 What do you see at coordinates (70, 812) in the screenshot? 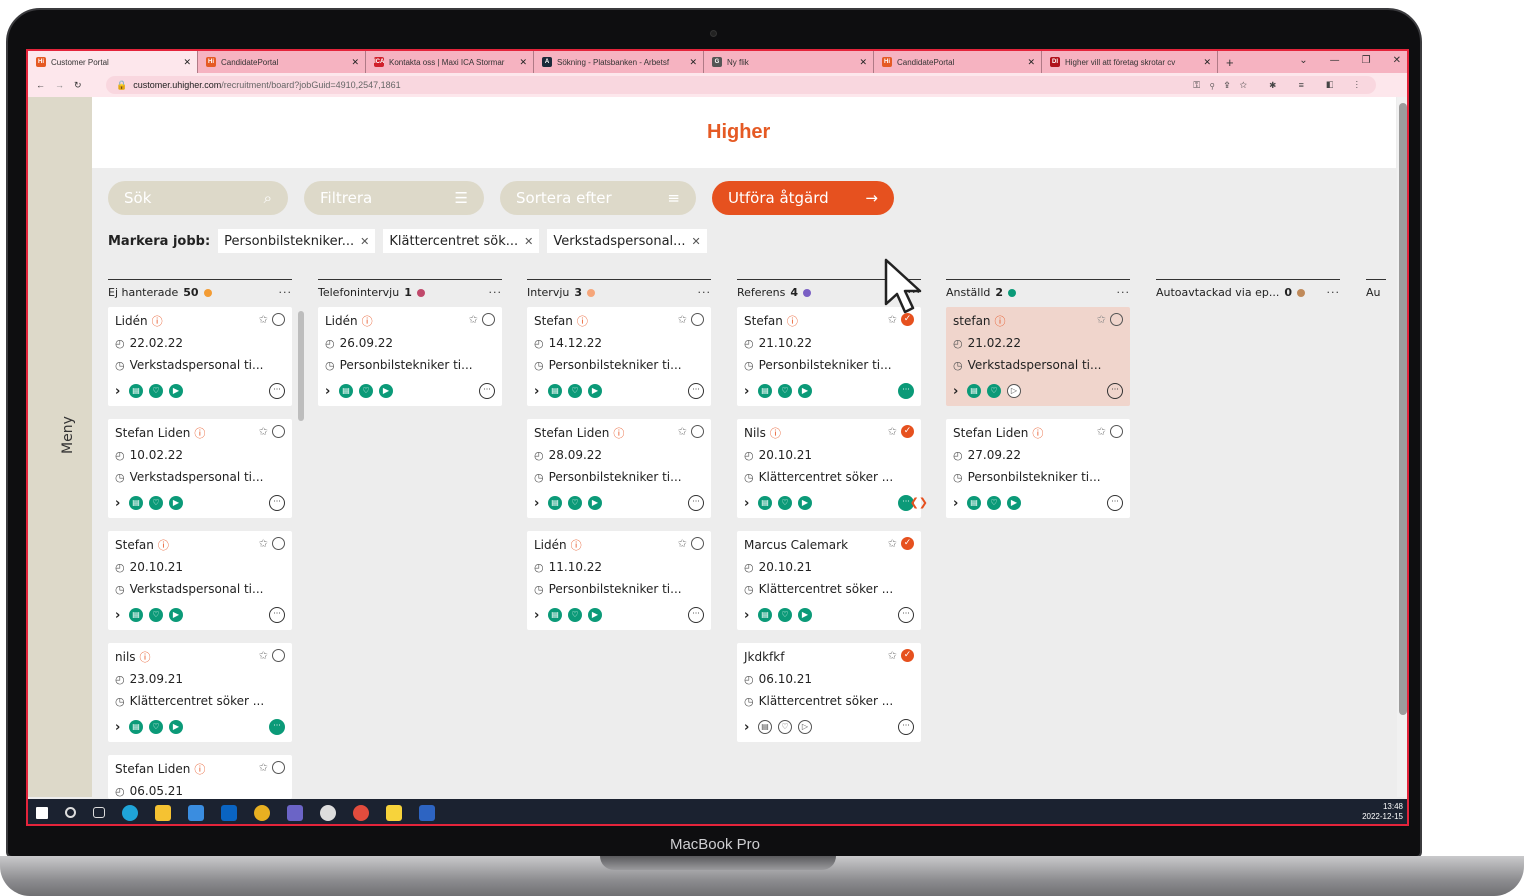
I see `search-icon` at bounding box center [70, 812].